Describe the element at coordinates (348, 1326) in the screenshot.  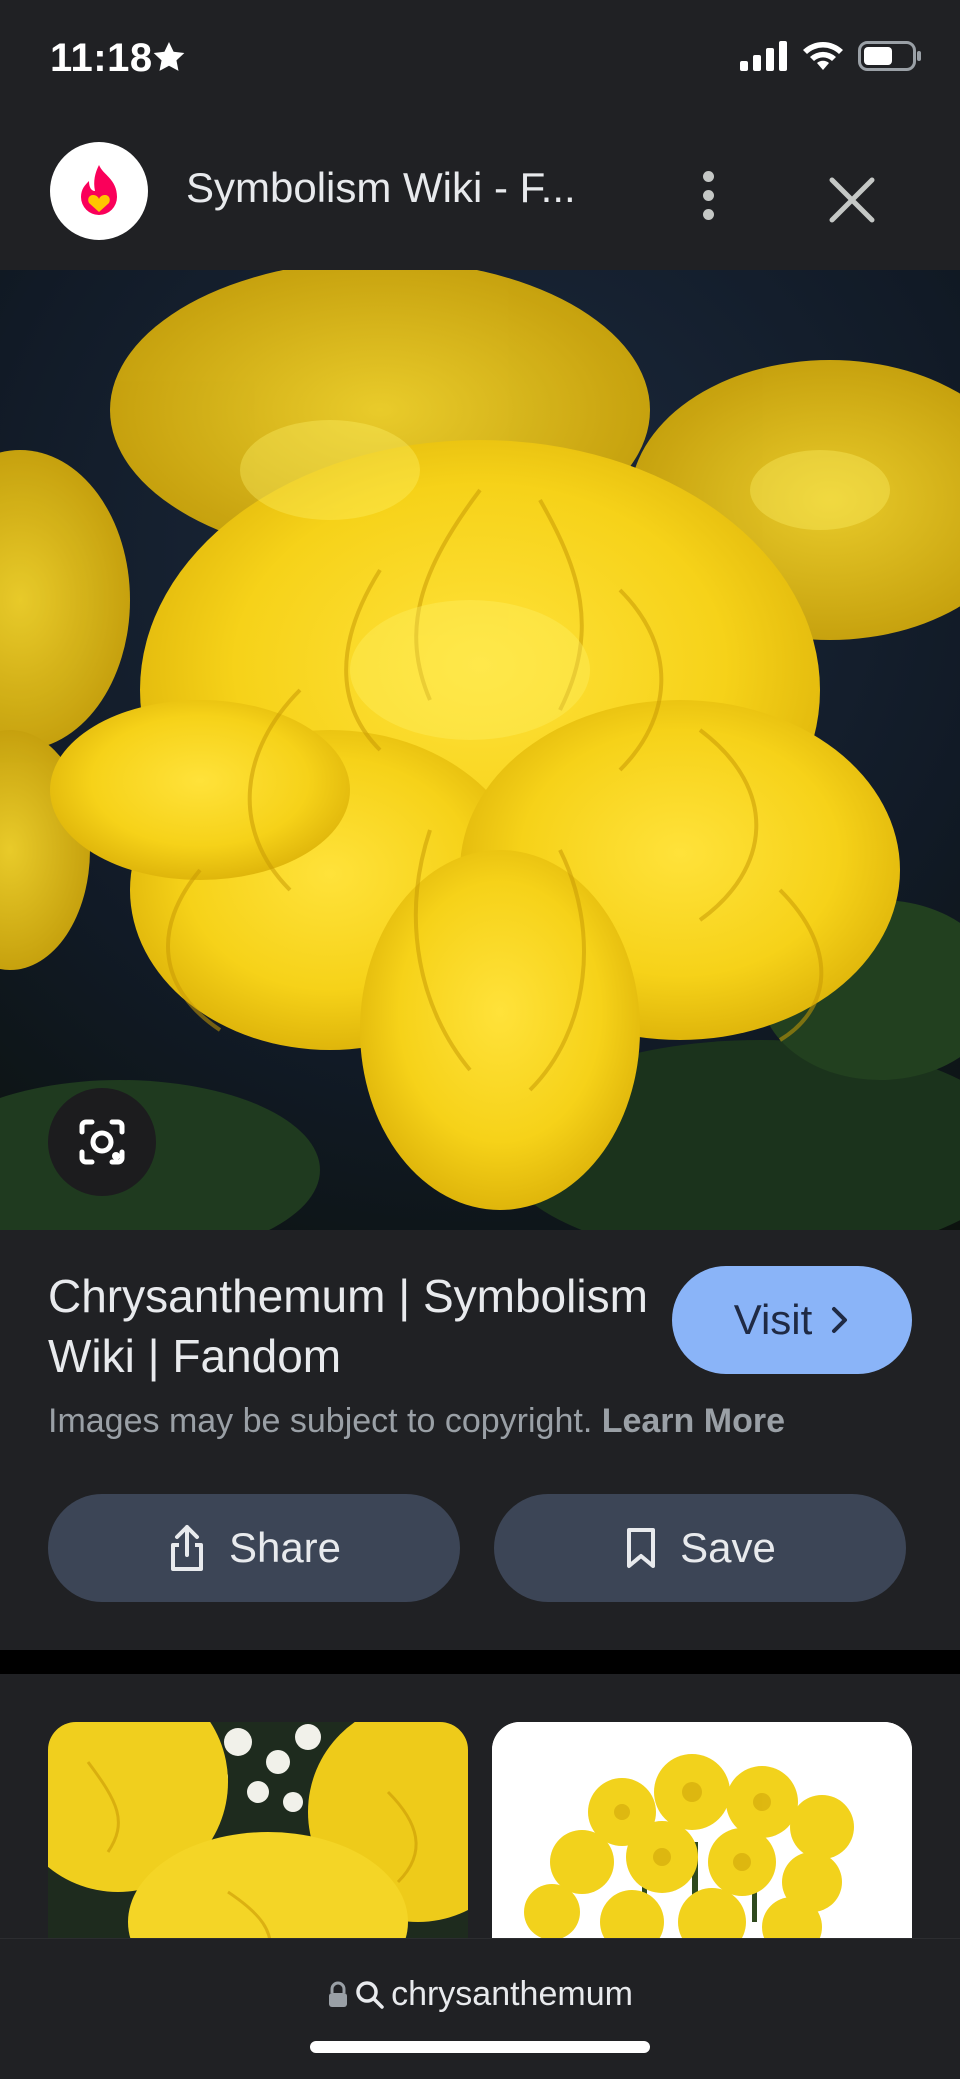
I see `result-title: Chrysanthemum | Symbolism Wiki | Fandom` at that location.